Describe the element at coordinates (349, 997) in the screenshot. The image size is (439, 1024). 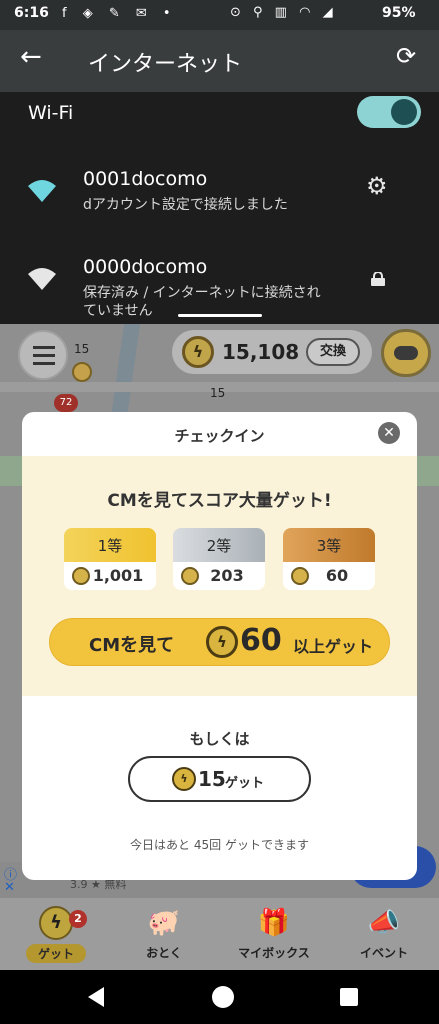
I see `recents-icon` at that location.